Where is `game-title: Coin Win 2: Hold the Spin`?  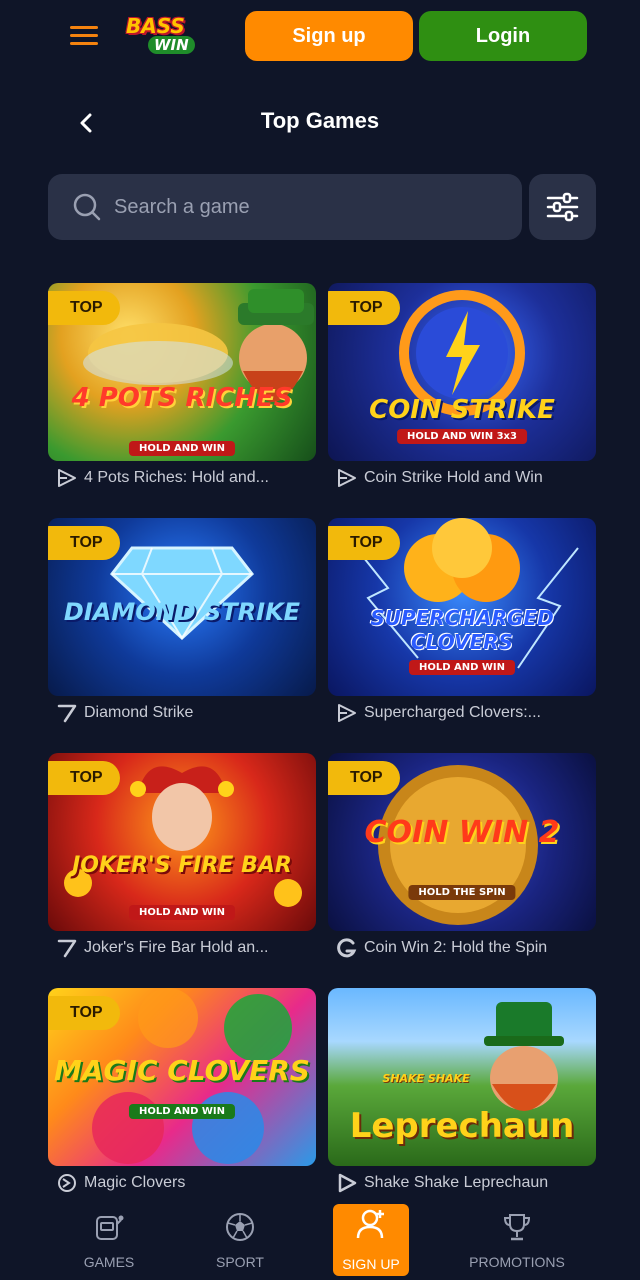 game-title: Coin Win 2: Hold the Spin is located at coordinates (456, 947).